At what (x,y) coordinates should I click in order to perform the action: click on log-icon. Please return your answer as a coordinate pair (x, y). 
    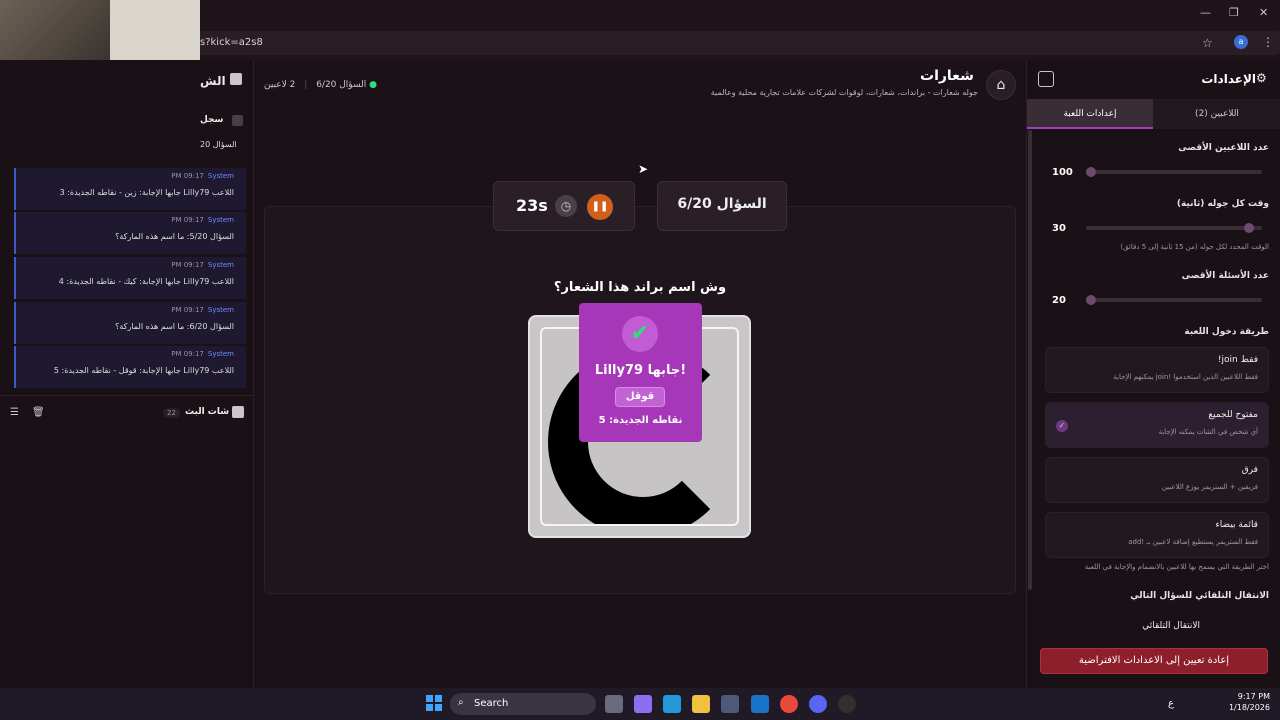
    Looking at the image, I should click on (237, 120).